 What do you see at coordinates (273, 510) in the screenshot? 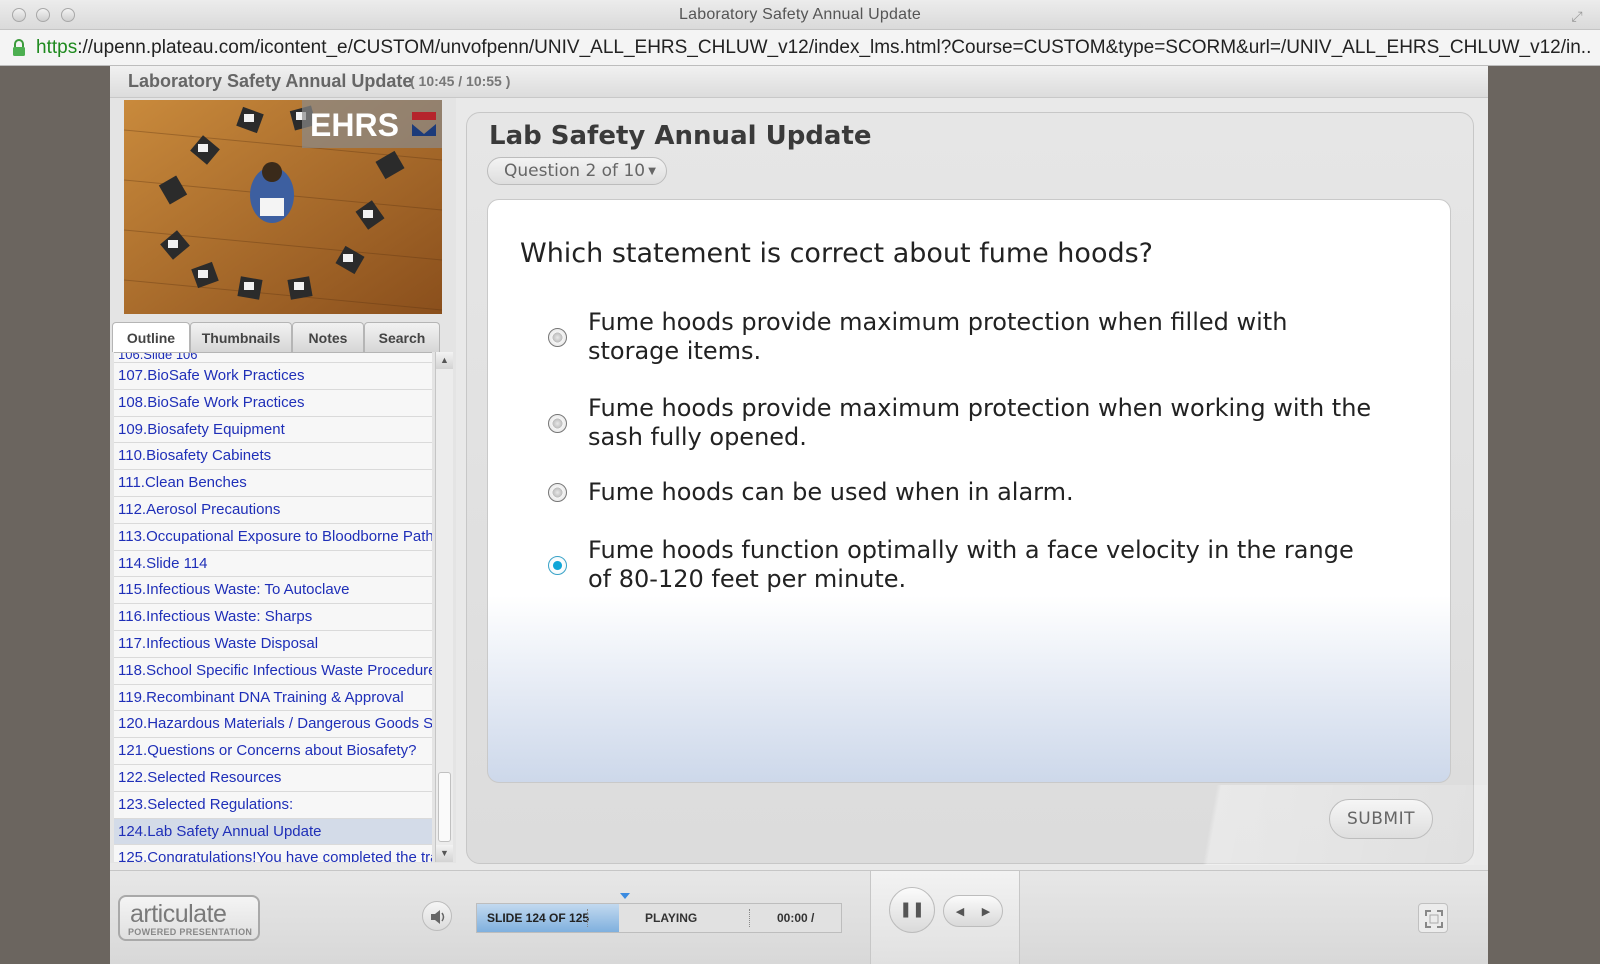
I see `outline-item: 112.Aerosol Precautions` at bounding box center [273, 510].